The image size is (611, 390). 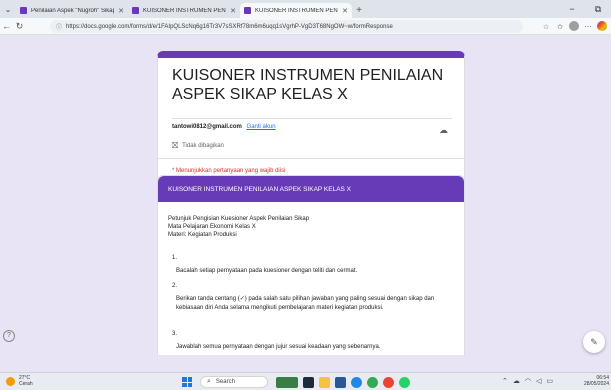 What do you see at coordinates (287, 382) in the screenshot?
I see `widget-app-icon` at bounding box center [287, 382].